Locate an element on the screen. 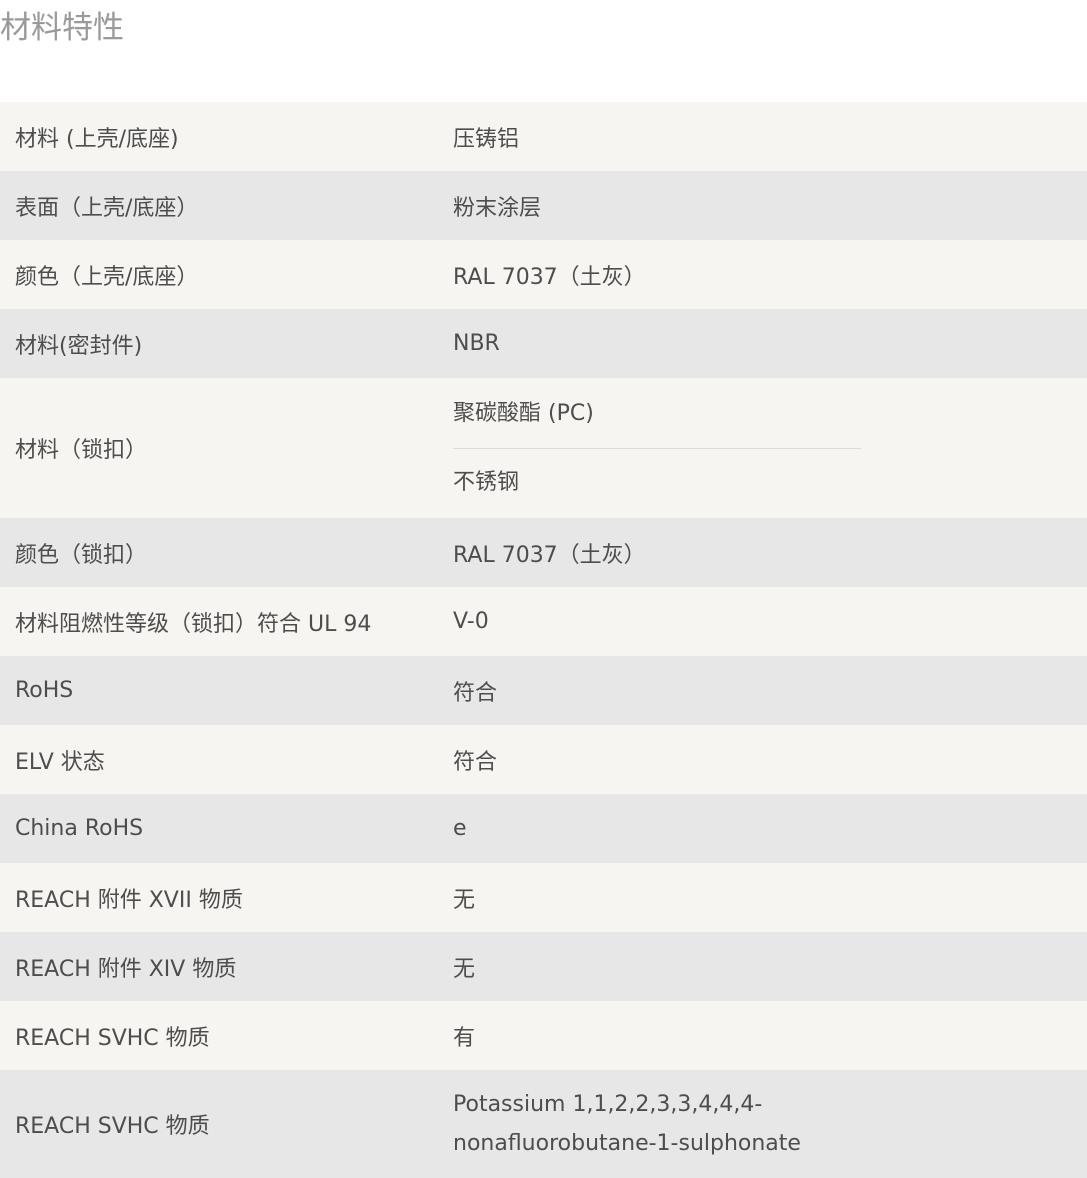 This screenshot has height=1178, width=1087. table-row: 表面（上壳/底座） 粉末涂层 is located at coordinates (543, 205).